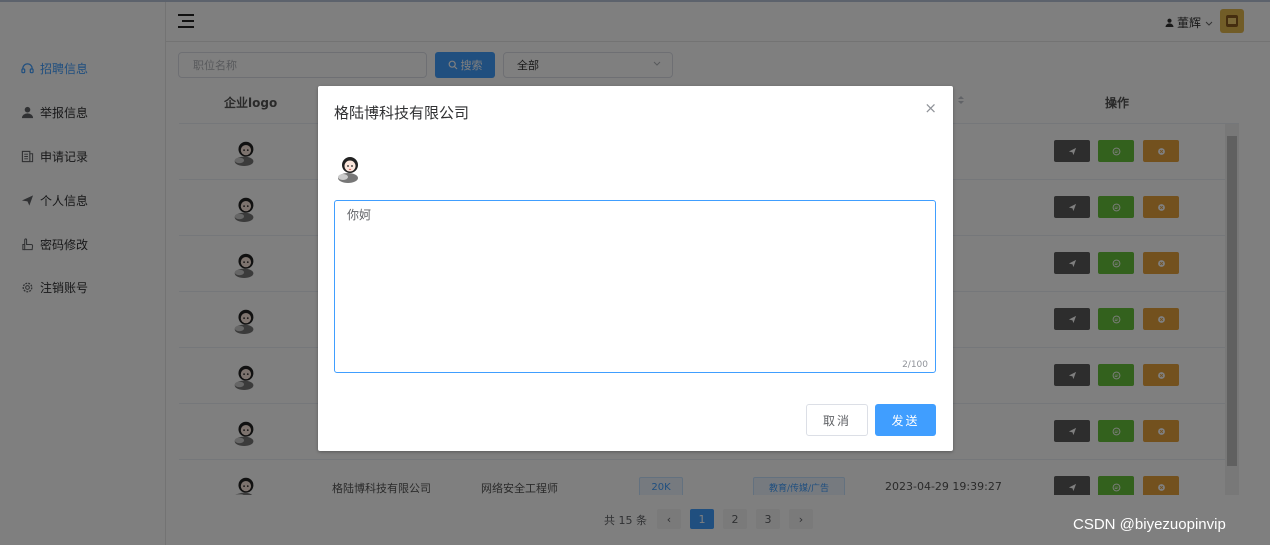 Image resolution: width=1270 pixels, height=545 pixels. What do you see at coordinates (402, 113) in the screenshot?
I see `dialog-title: 格陆博科技有限公司` at bounding box center [402, 113].